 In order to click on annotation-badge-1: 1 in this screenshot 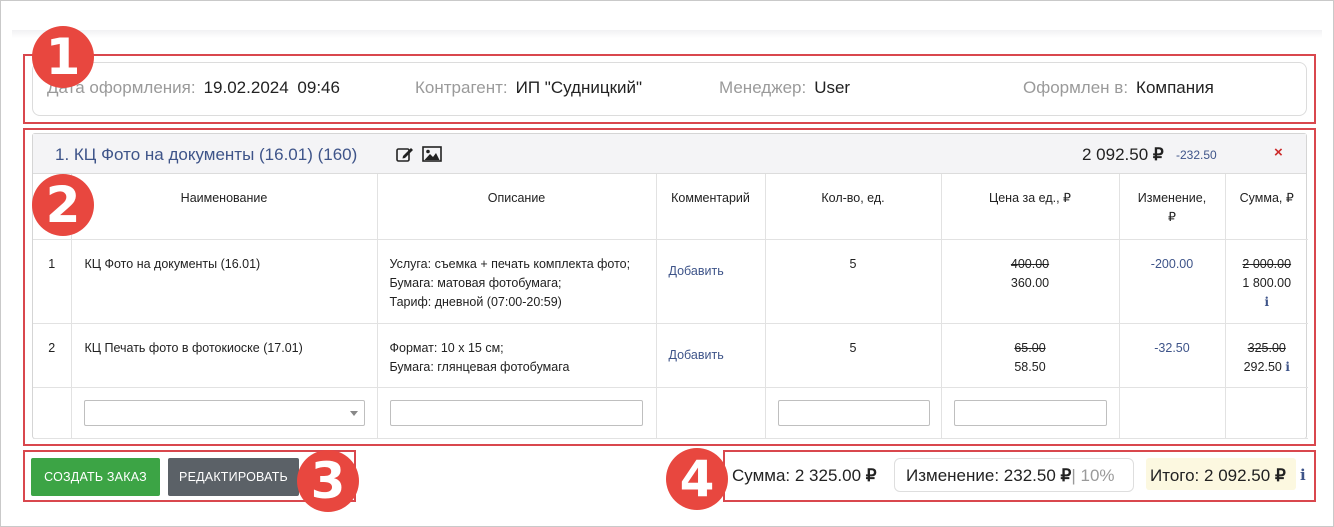, I will do `click(63, 57)`.